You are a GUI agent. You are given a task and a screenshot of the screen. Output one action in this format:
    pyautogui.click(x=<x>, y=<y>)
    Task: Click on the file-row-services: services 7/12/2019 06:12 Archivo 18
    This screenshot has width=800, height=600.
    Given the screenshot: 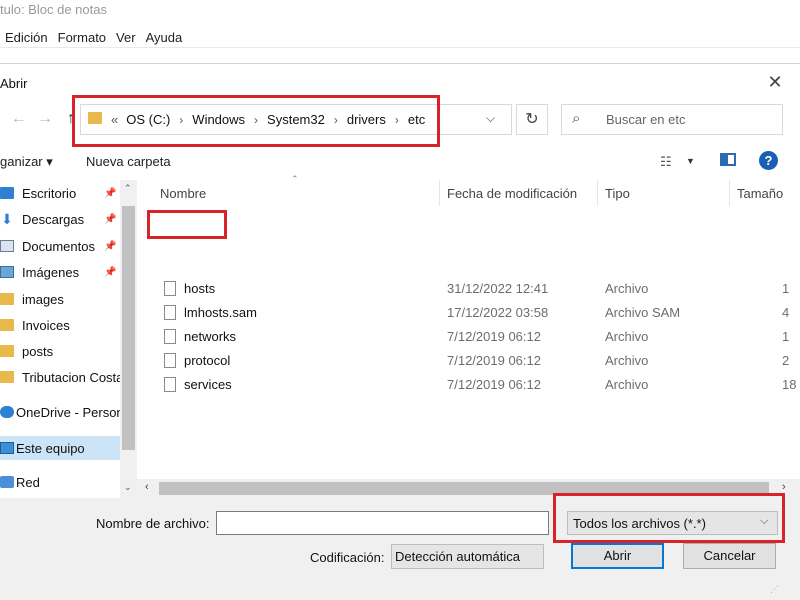 What is the action you would take?
    pyautogui.click(x=468, y=386)
    